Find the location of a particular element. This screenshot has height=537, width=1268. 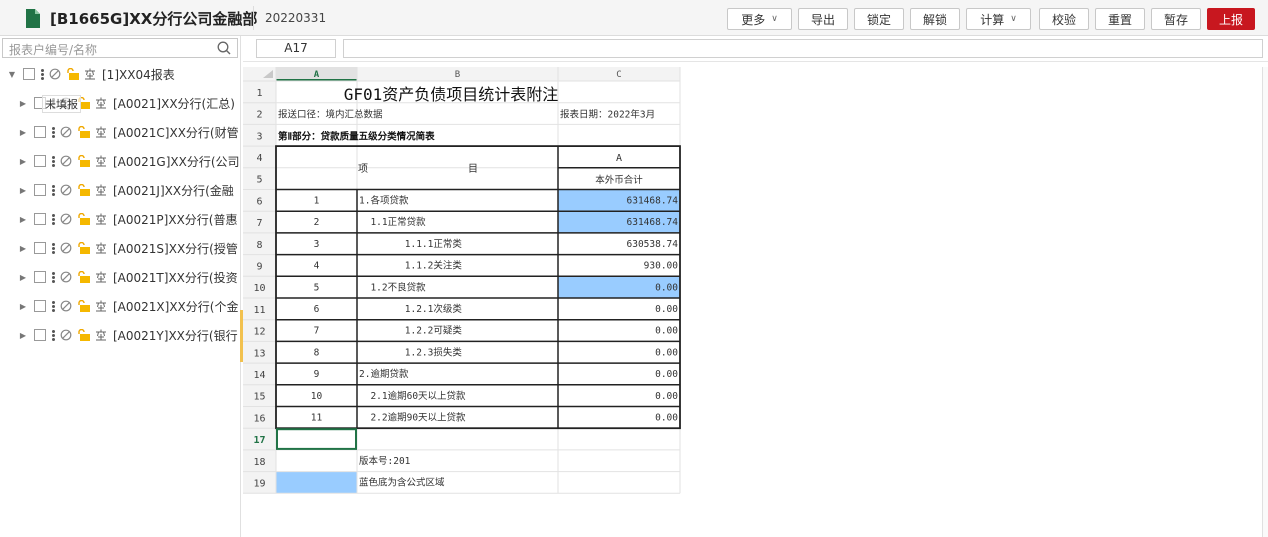

vertical-scrollbar is located at coordinates (1265, 302).